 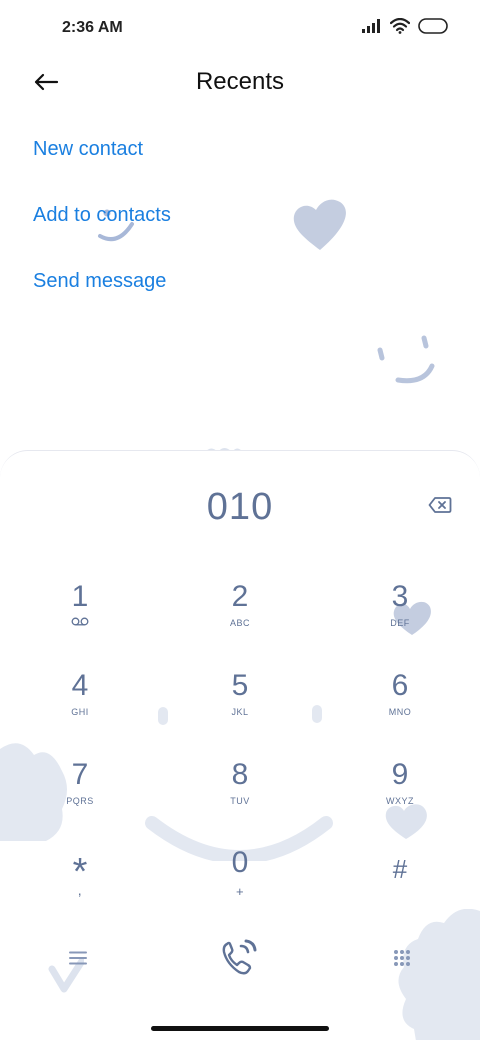 I want to click on key-digit: 7, so click(x=80, y=774).